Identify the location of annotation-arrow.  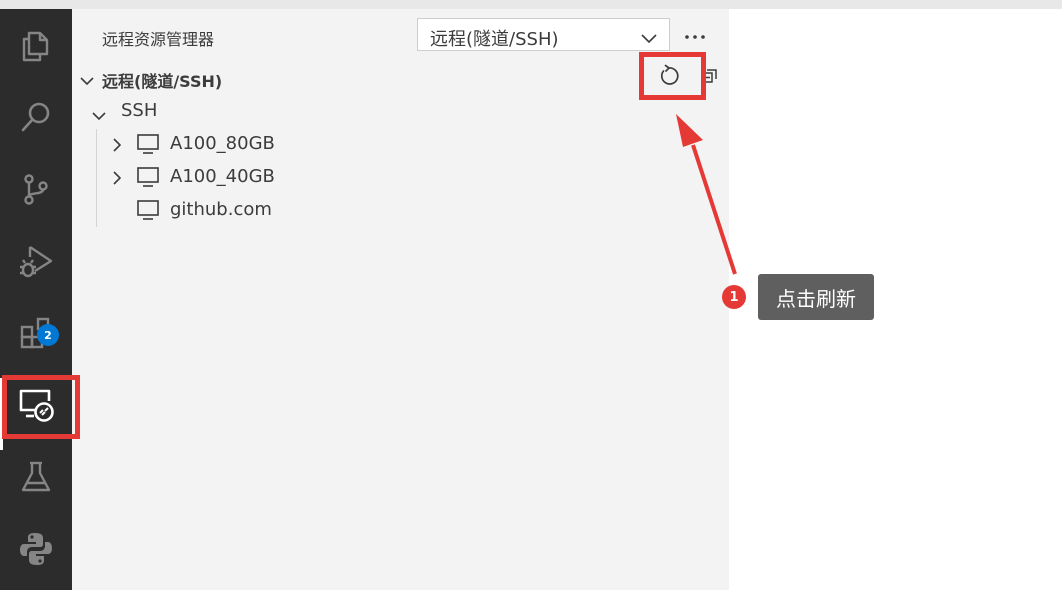
(706, 194).